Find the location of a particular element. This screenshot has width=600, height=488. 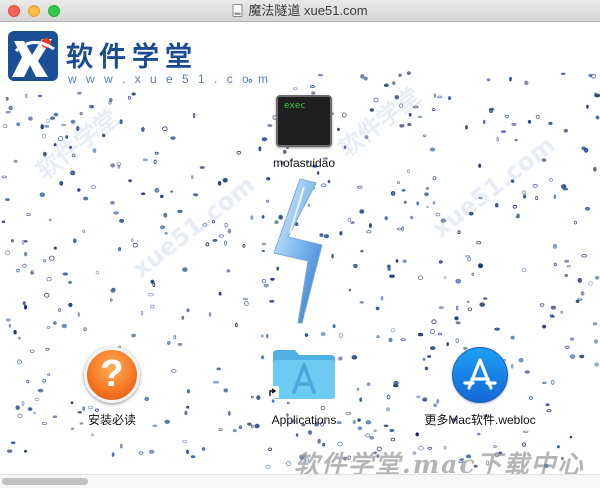

applications-folder-alias: Applications is located at coordinates (304, 387).